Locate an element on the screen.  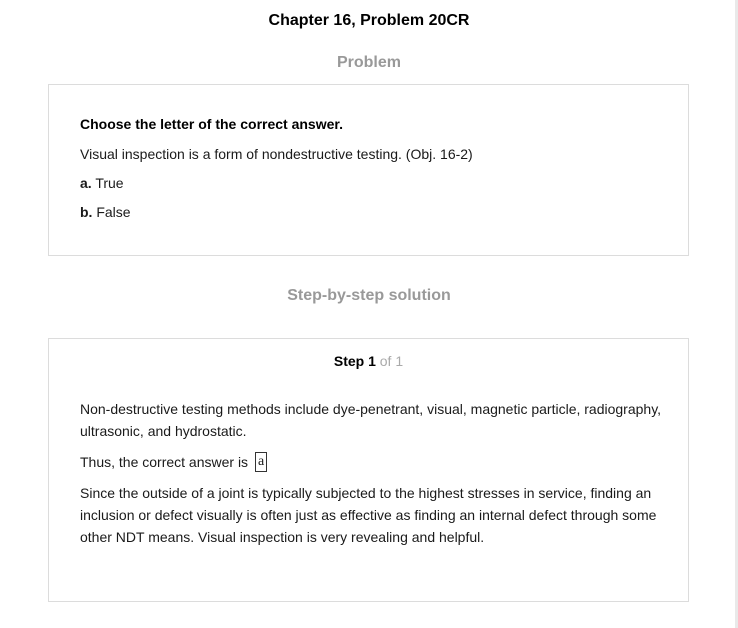
step-count: of 1 is located at coordinates (391, 361).